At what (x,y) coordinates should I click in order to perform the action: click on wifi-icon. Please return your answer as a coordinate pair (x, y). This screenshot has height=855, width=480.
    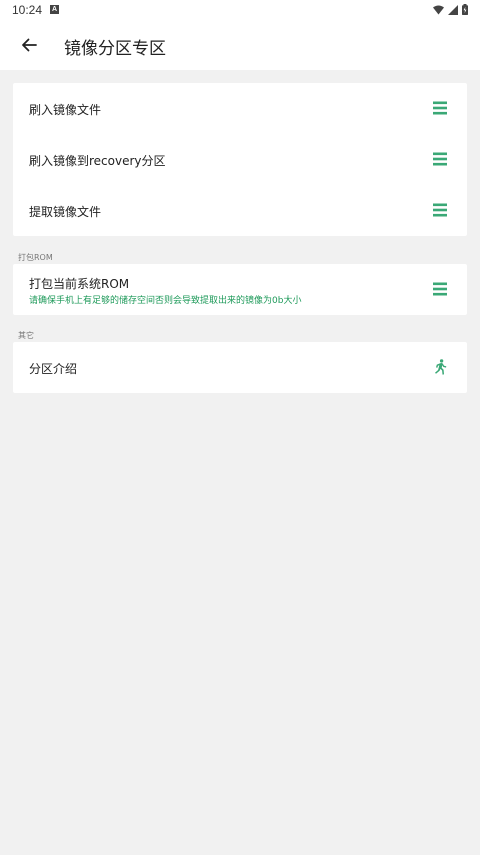
    Looking at the image, I should click on (438, 9).